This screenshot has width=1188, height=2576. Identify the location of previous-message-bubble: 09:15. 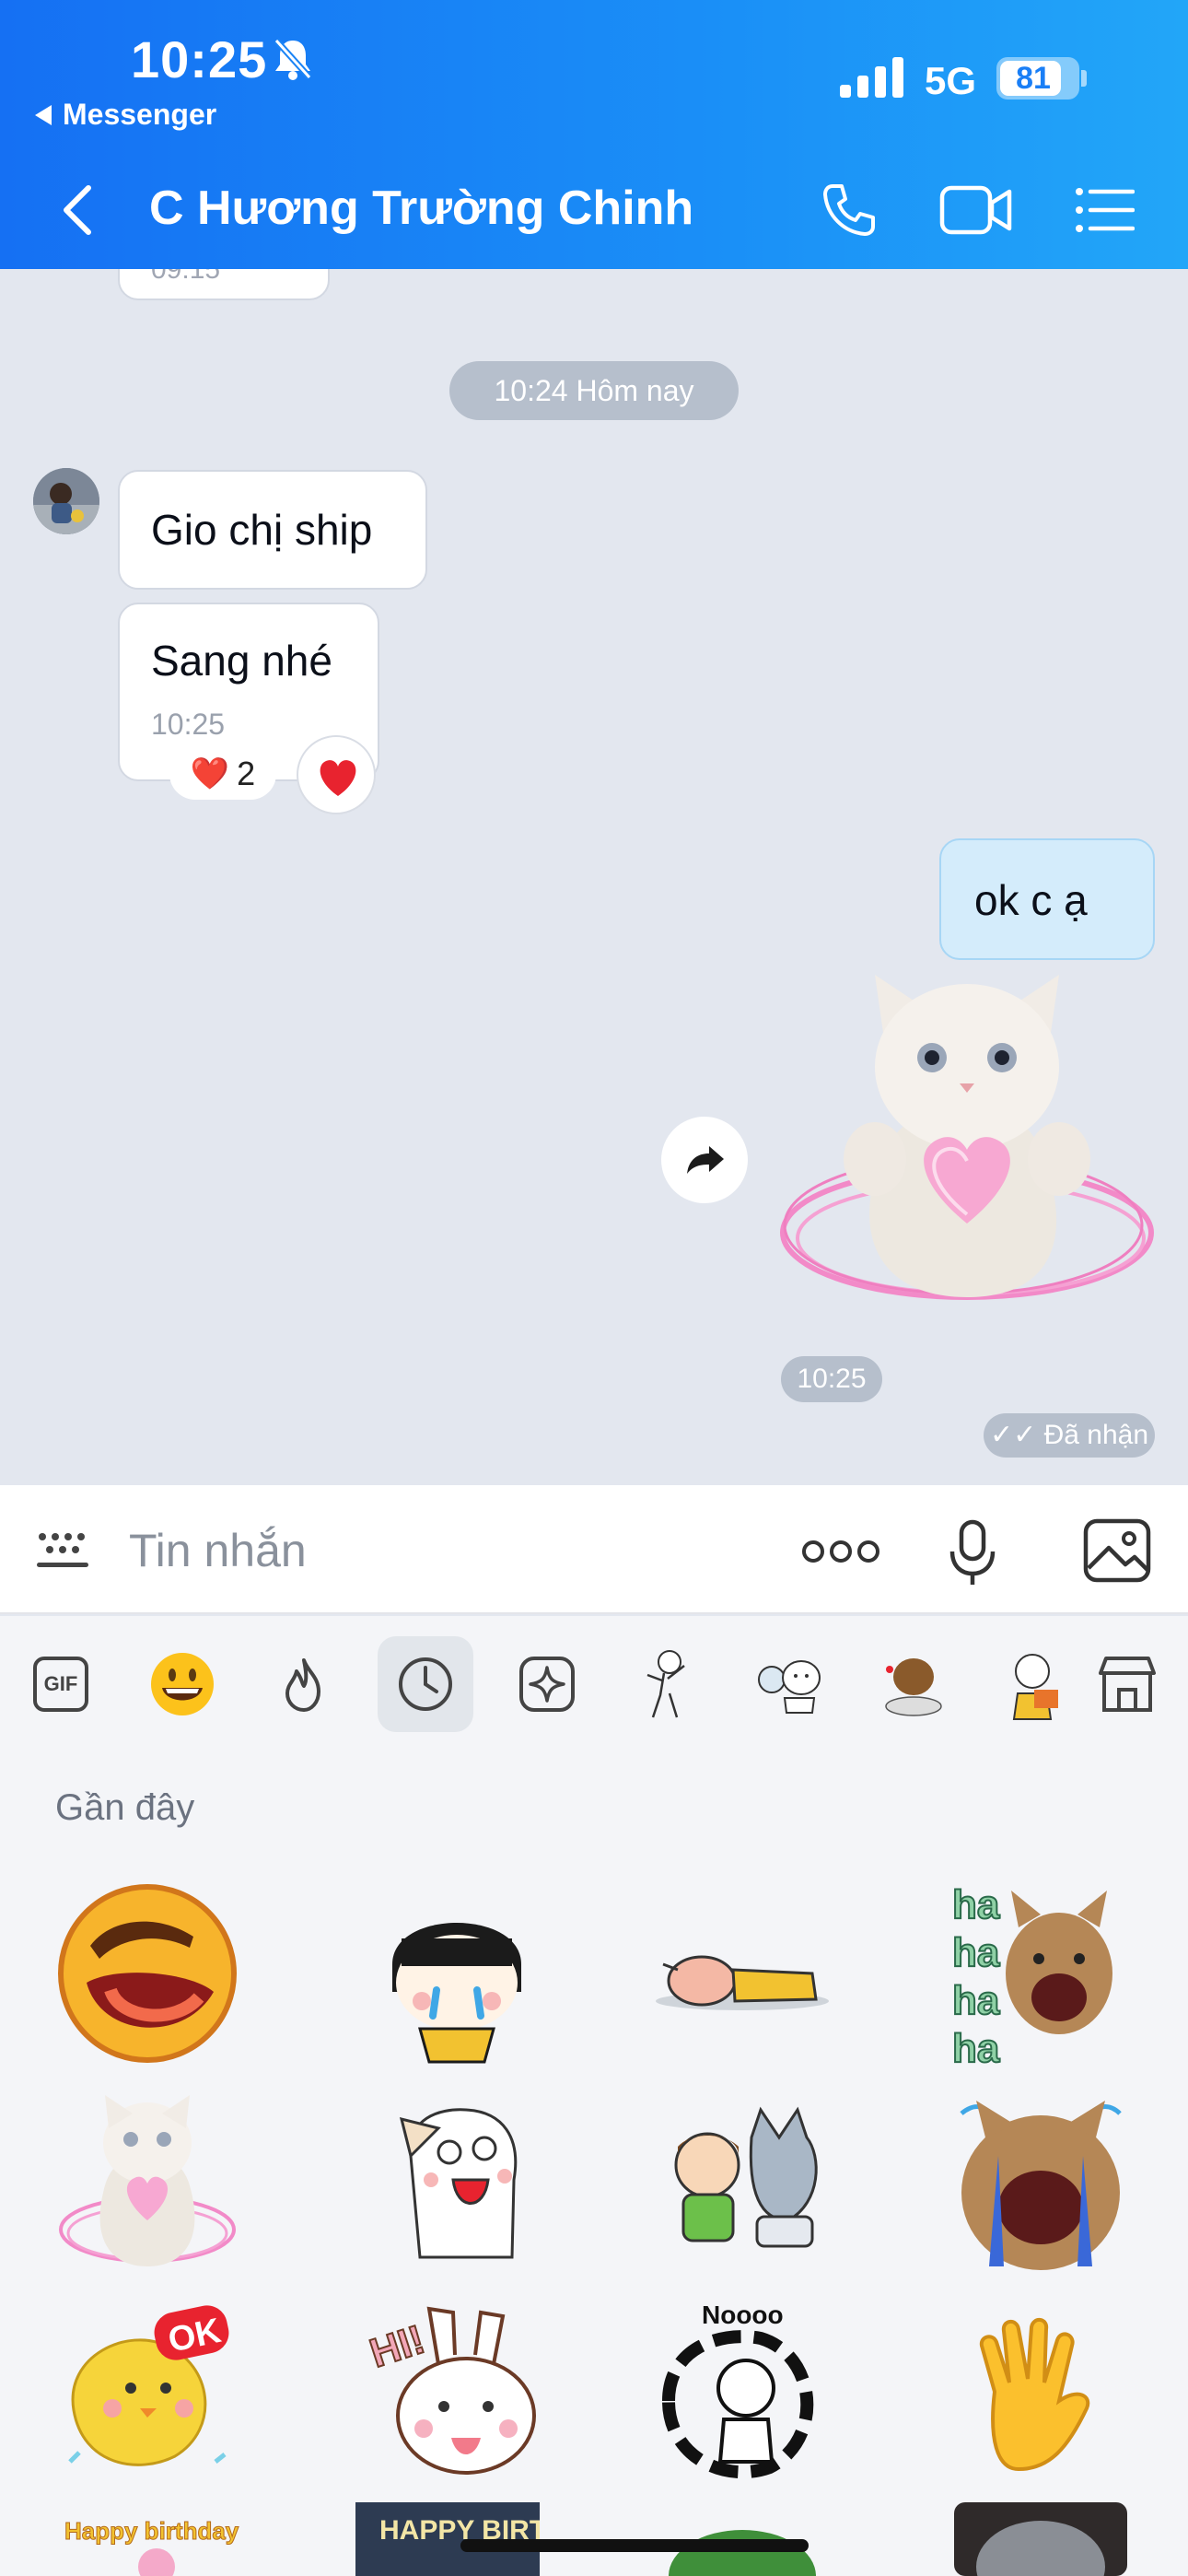
(224, 284).